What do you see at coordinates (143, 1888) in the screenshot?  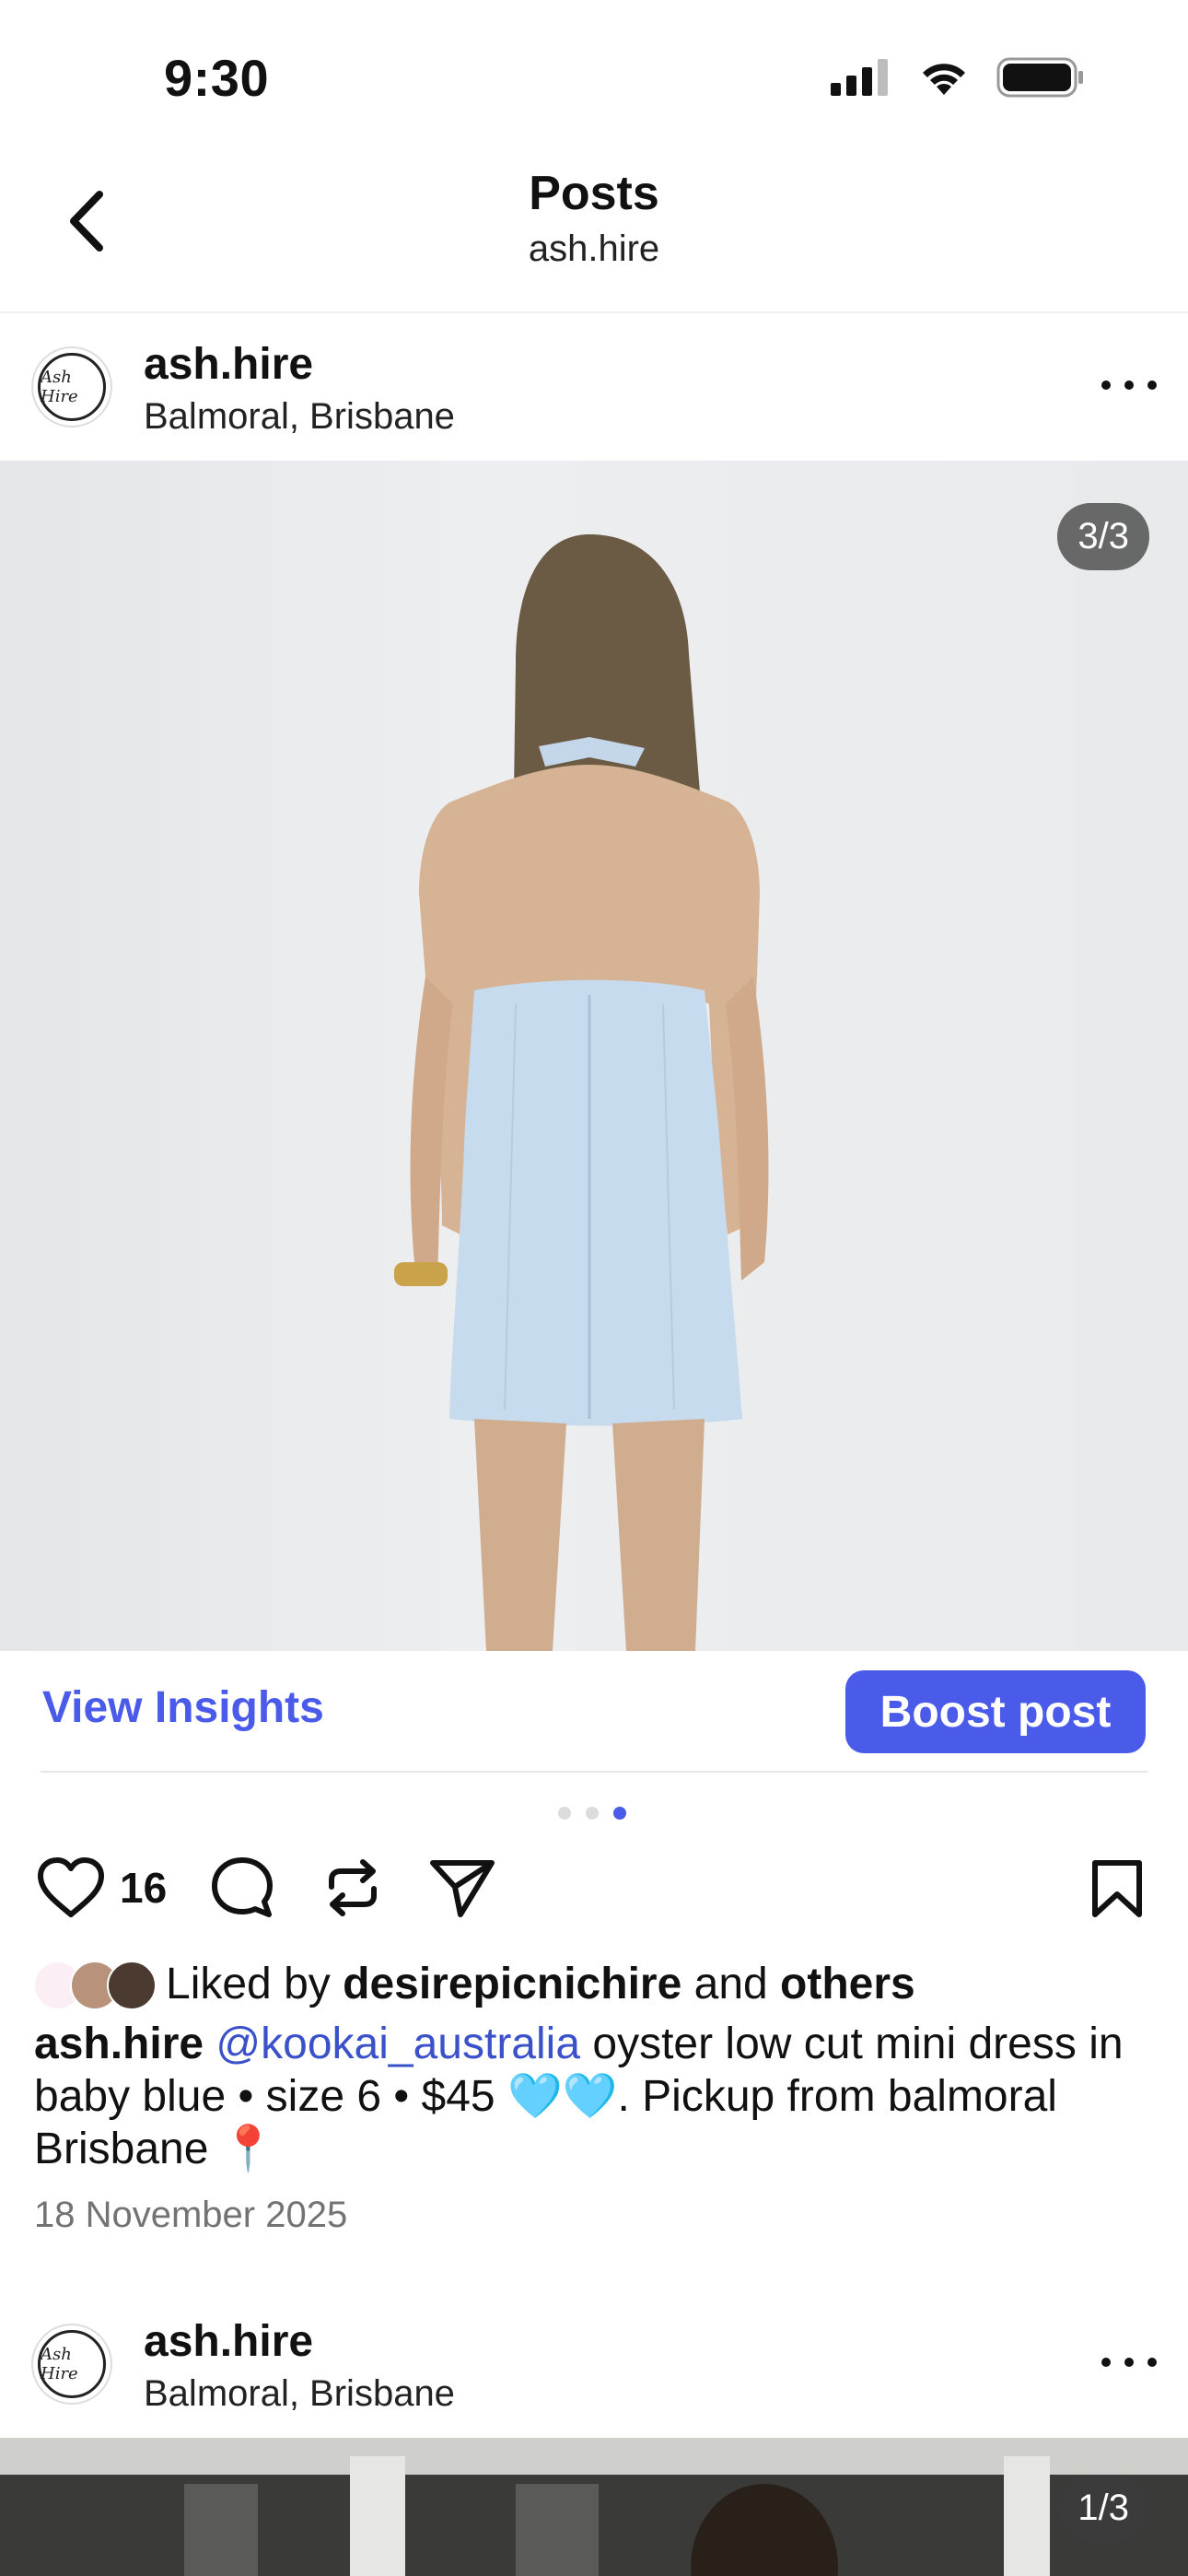 I see `like-count: 16` at bounding box center [143, 1888].